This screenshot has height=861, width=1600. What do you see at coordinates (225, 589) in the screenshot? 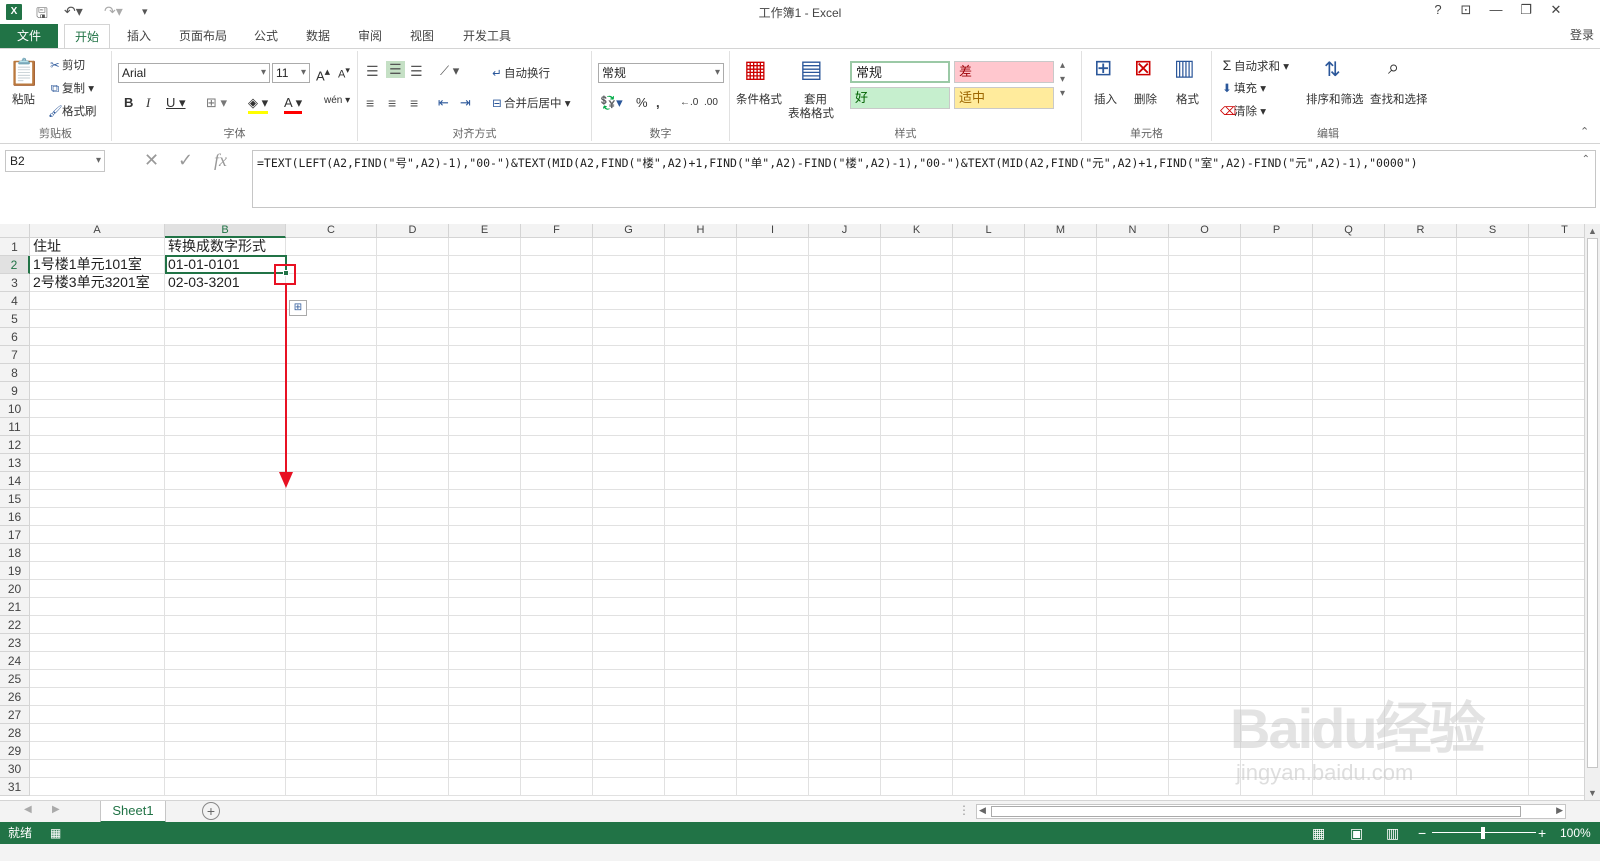
I see `cell-b20` at bounding box center [225, 589].